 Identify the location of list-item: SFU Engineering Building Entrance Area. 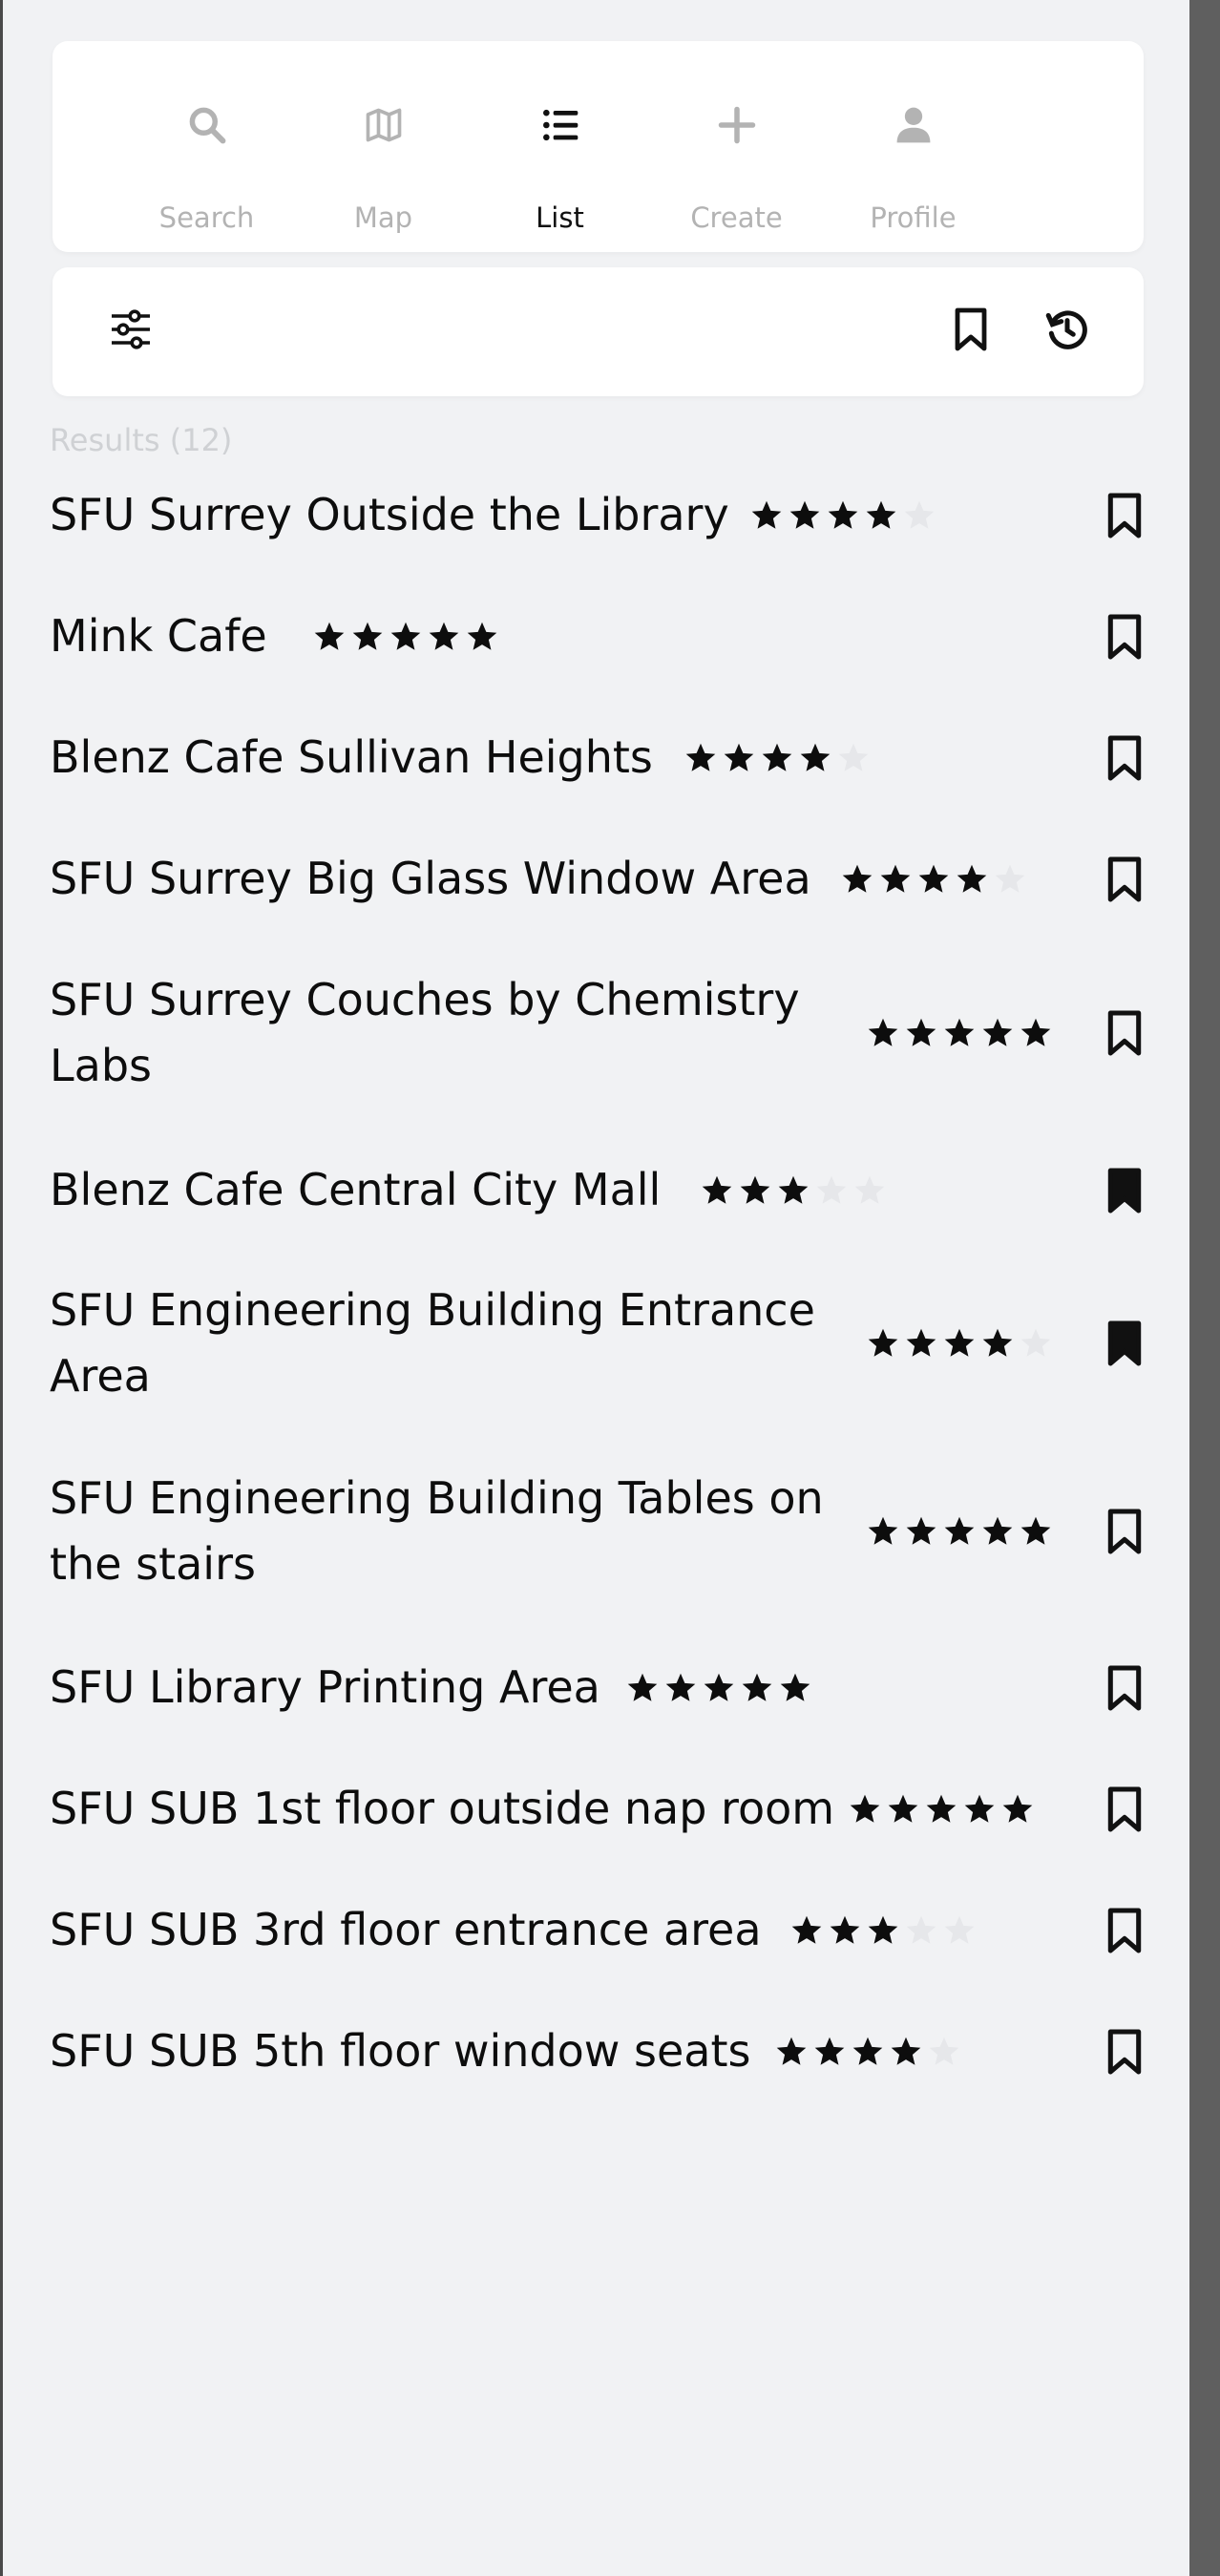
(598, 1343).